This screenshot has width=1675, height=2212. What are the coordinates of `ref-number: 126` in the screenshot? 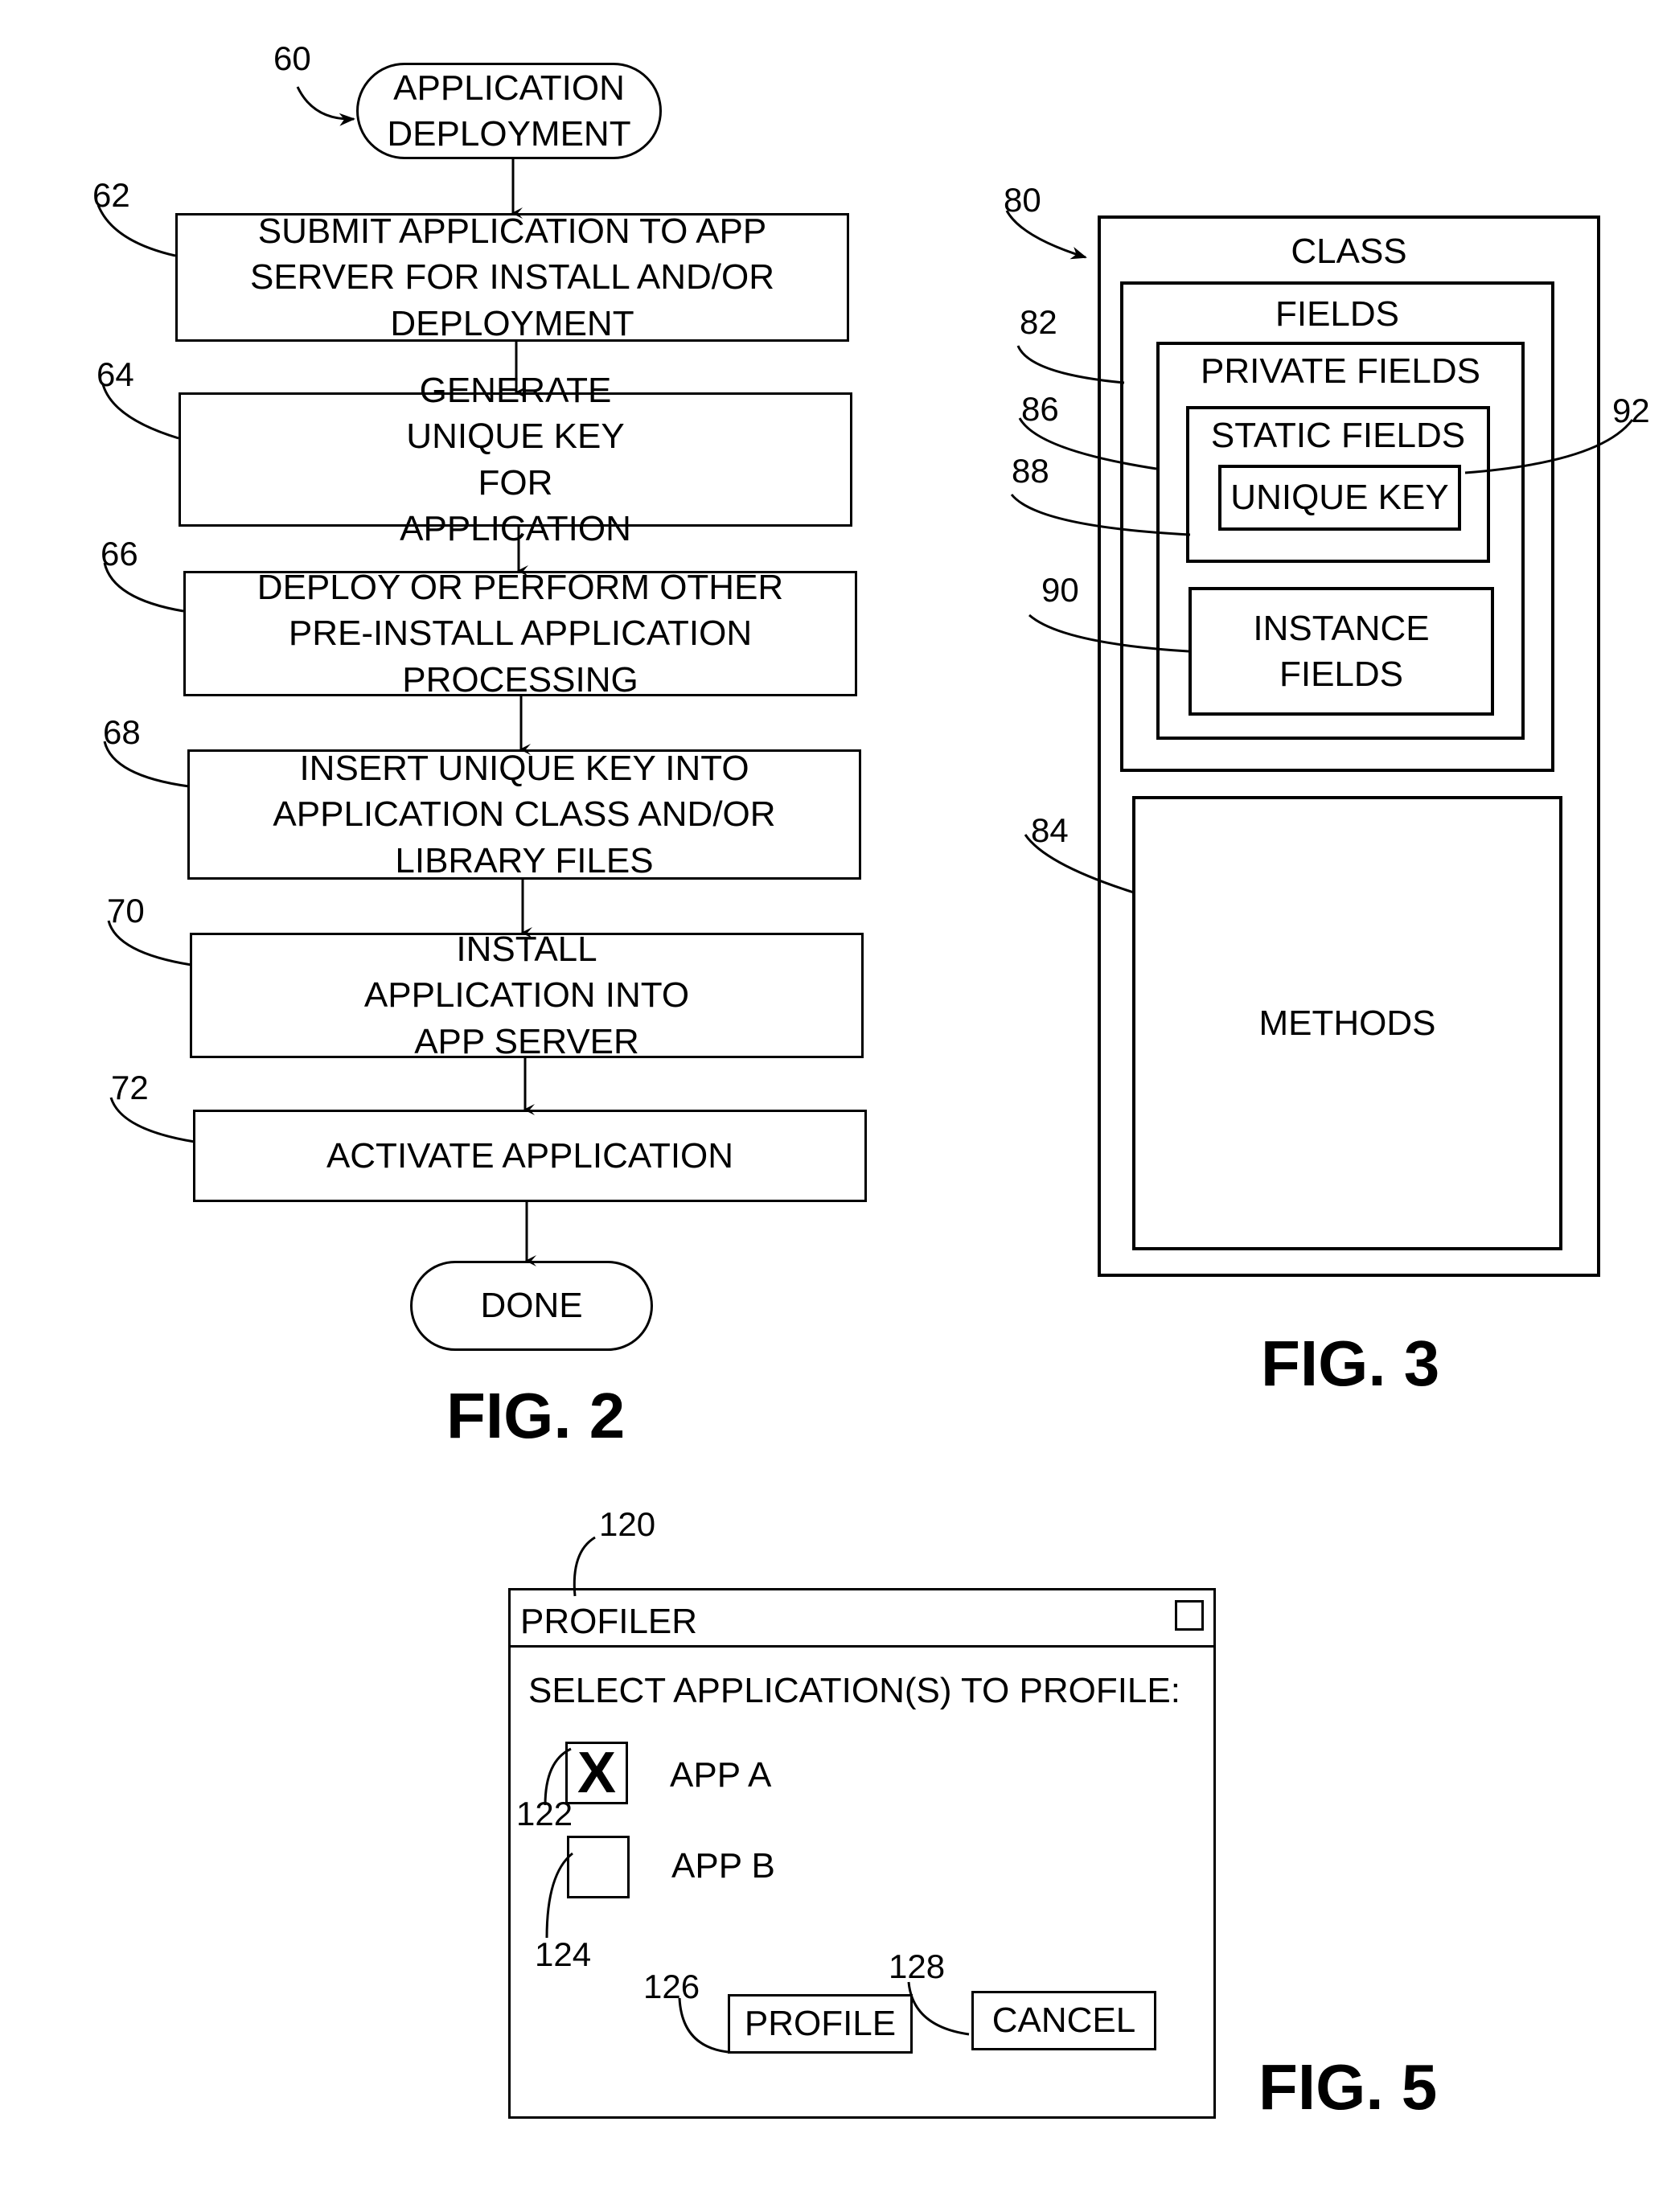 It's located at (671, 1986).